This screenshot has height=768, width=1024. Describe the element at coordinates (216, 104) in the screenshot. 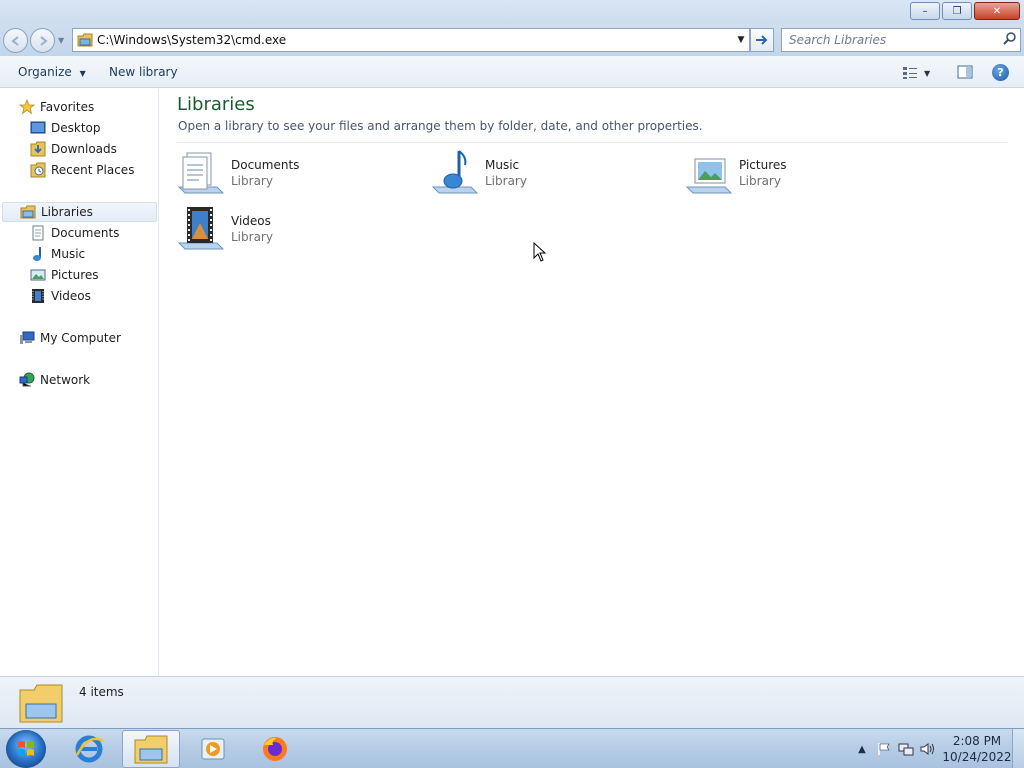

I see `page-title: Libraries` at that location.